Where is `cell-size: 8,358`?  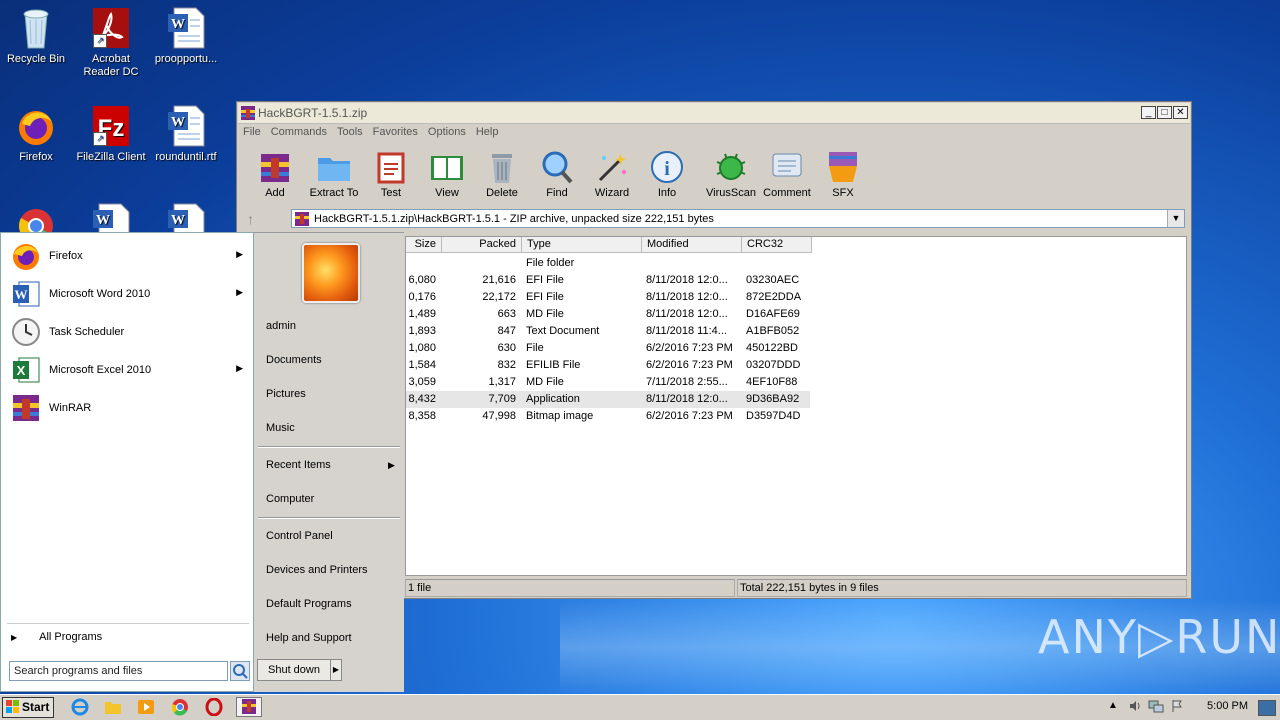 cell-size: 8,358 is located at coordinates (422, 416).